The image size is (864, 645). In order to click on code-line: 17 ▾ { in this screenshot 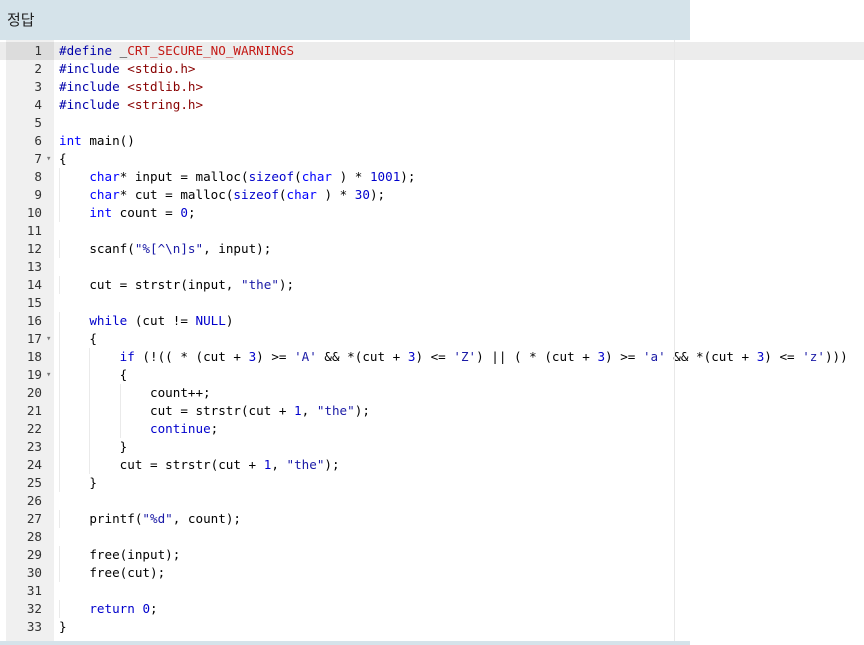, I will do `click(432, 339)`.